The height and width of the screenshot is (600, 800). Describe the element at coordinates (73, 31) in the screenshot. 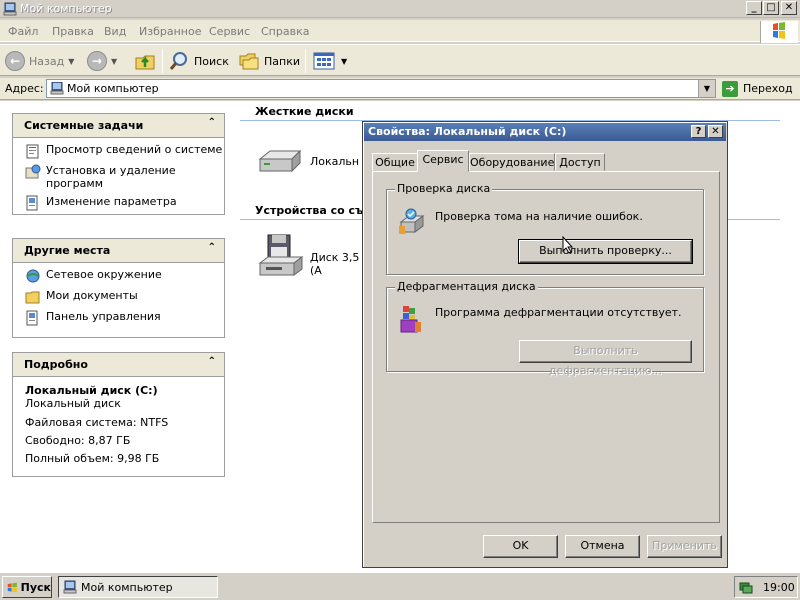

I see `menu-edit: Правка` at that location.